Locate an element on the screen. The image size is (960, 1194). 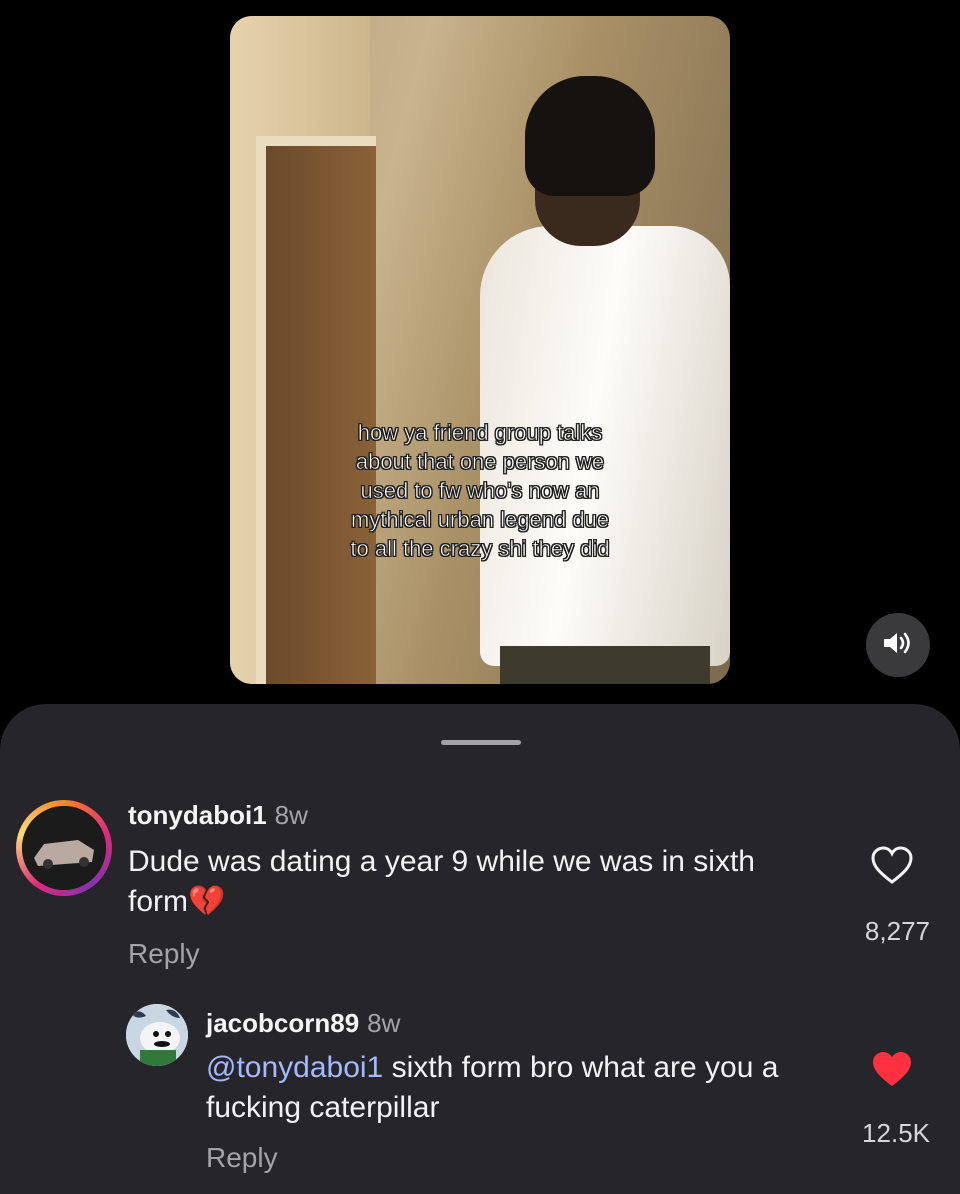
sound-toggle-button is located at coordinates (898, 645).